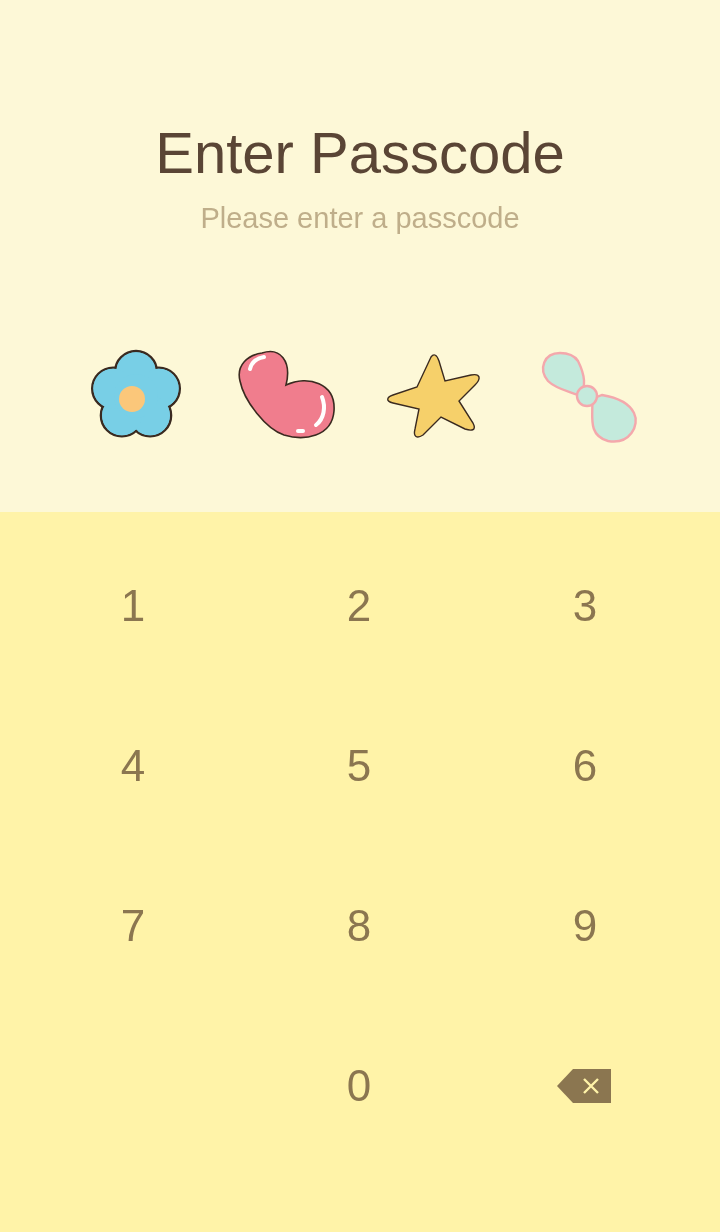  I want to click on digit-key: 5, so click(359, 766).